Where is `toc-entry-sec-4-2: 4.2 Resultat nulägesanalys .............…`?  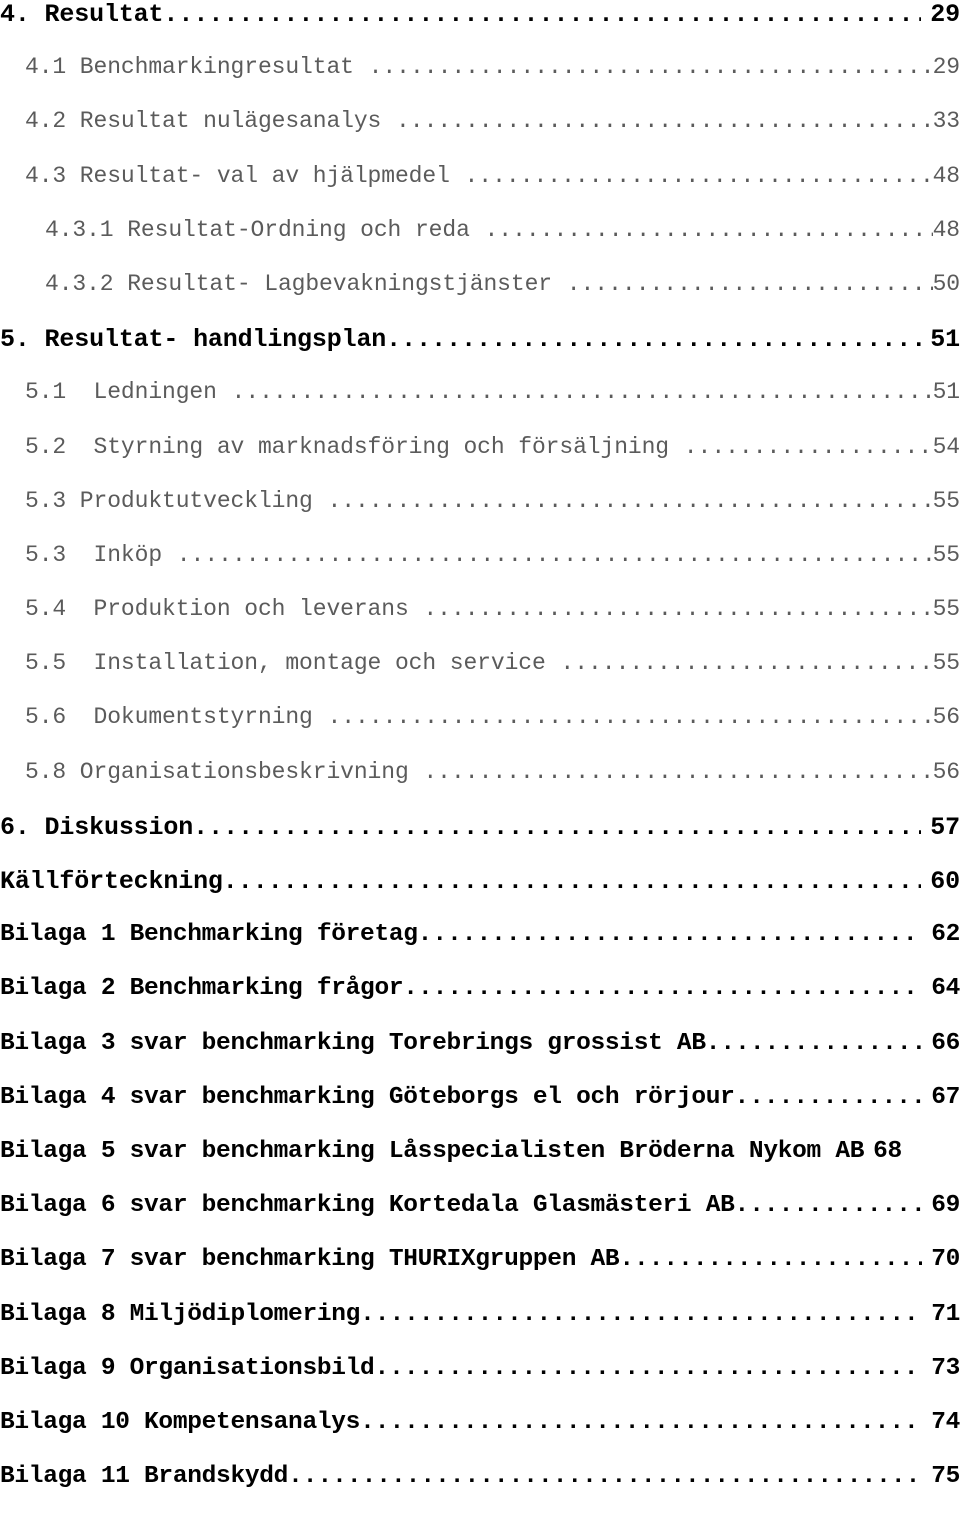
toc-entry-sec-4-2: 4.2 Resultat nulägesanalys .............… is located at coordinates (480, 135).